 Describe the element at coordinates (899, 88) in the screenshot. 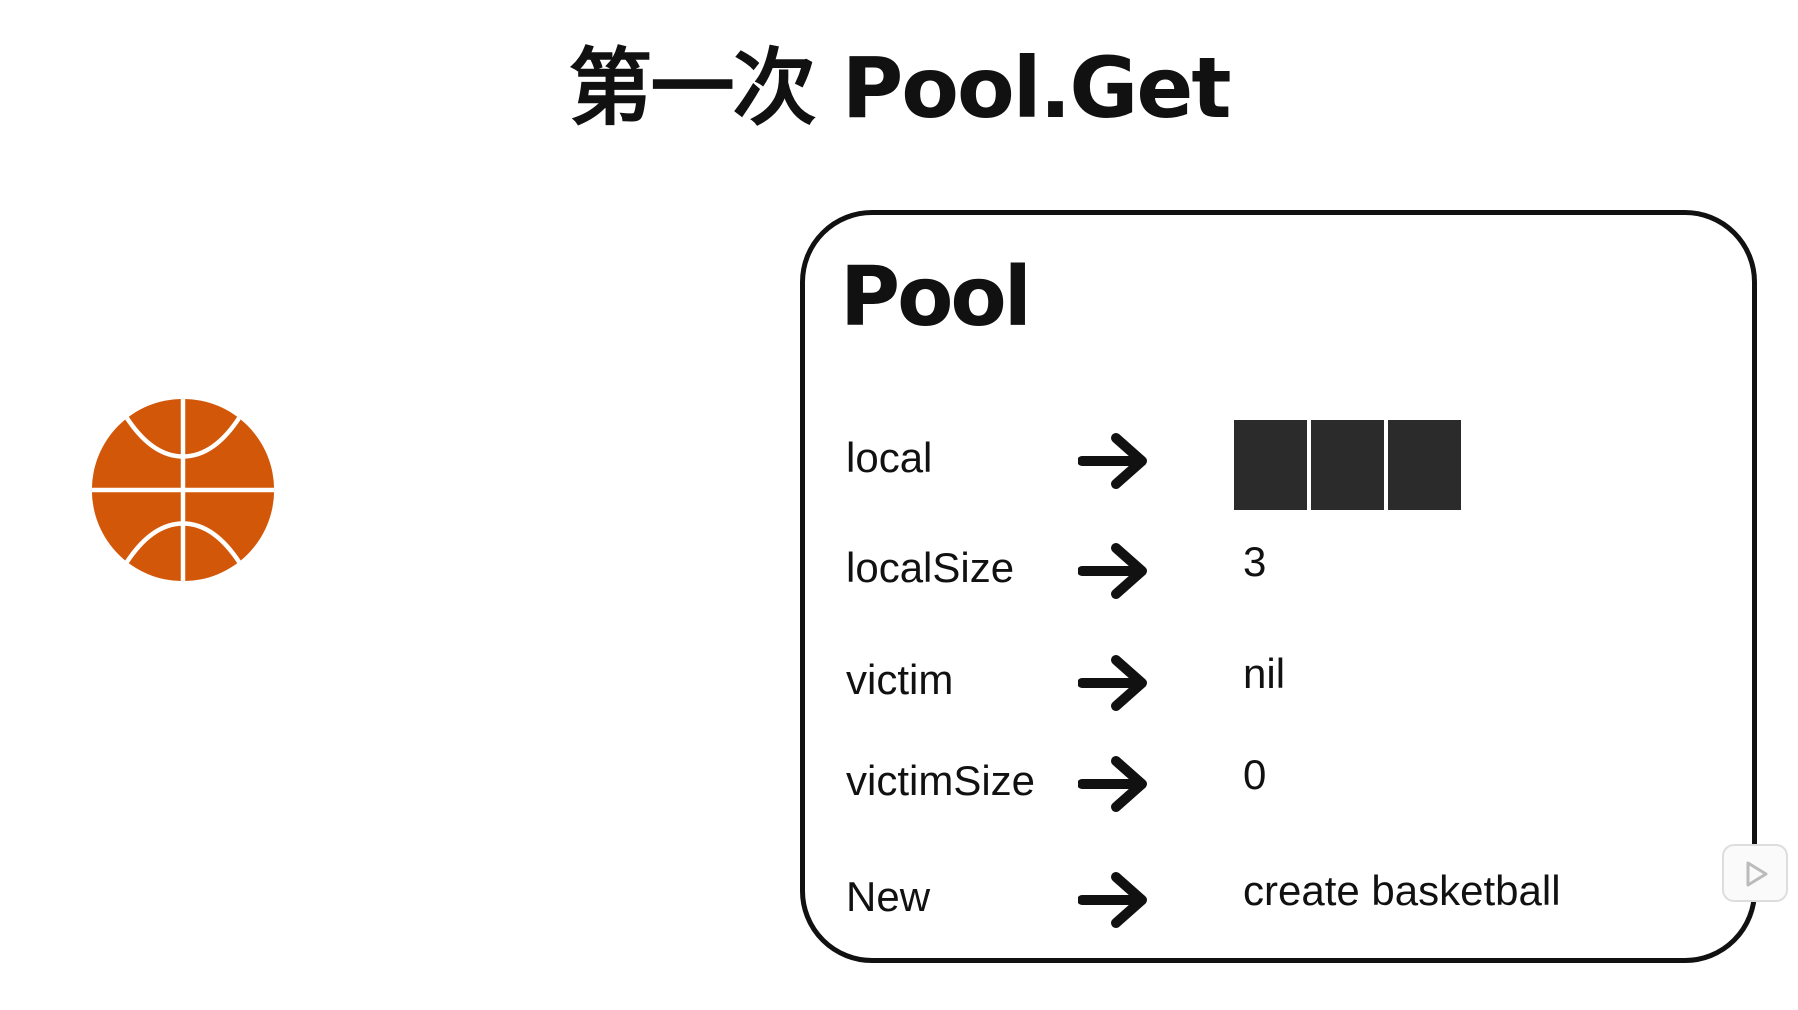

I see `page-title: 第一次 Pool.Get` at that location.